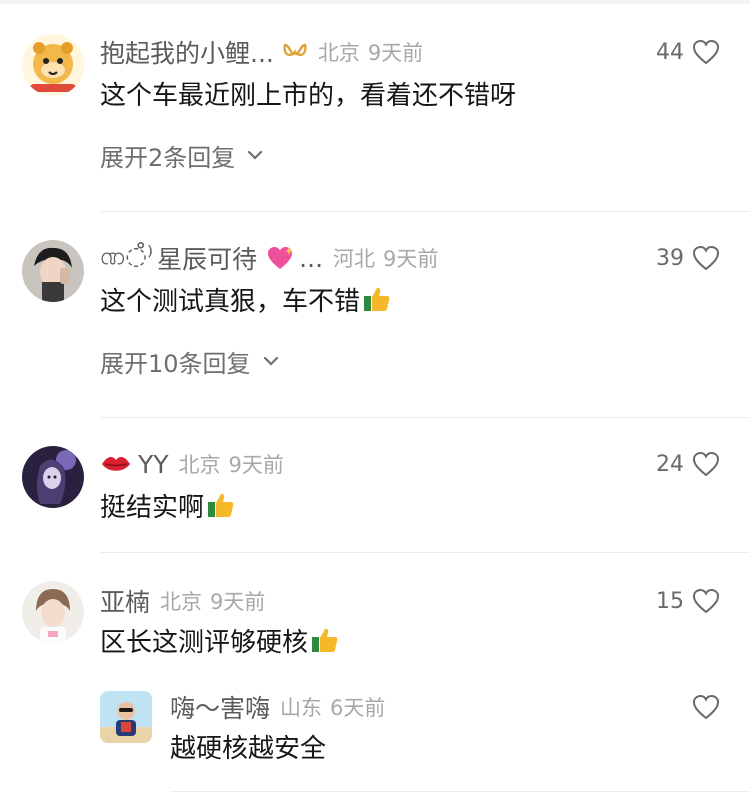 This screenshot has height=795, width=750. What do you see at coordinates (168, 157) in the screenshot?
I see `expand-replies-label: 展开2条回复` at bounding box center [168, 157].